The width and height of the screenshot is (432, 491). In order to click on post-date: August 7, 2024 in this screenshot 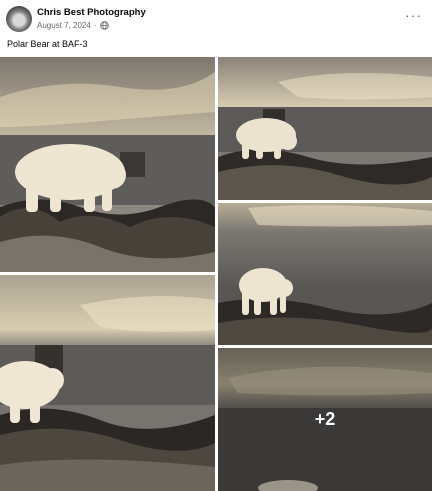, I will do `click(64, 25)`.